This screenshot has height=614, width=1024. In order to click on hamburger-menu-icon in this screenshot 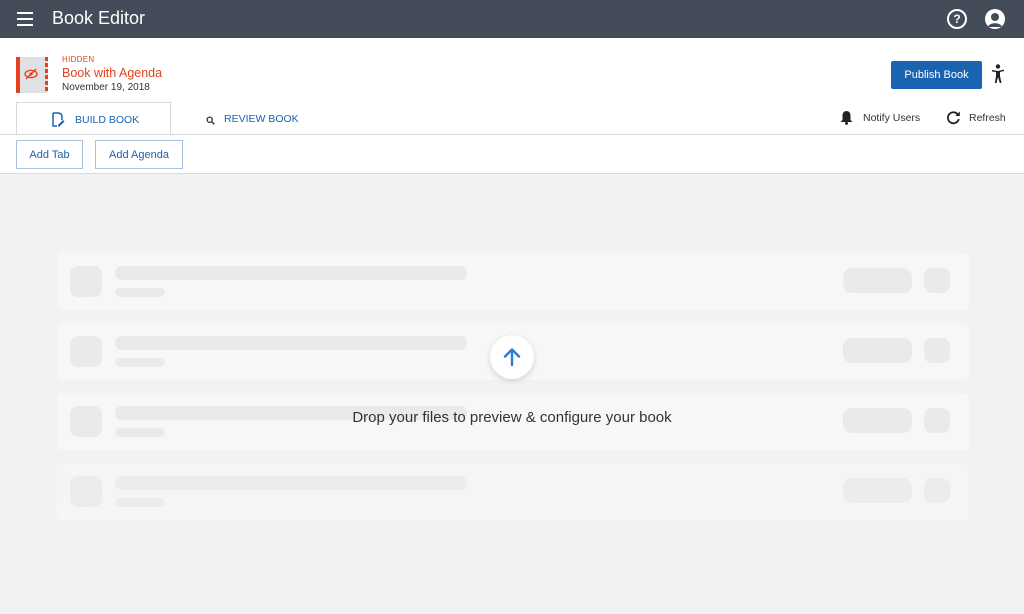, I will do `click(25, 19)`.